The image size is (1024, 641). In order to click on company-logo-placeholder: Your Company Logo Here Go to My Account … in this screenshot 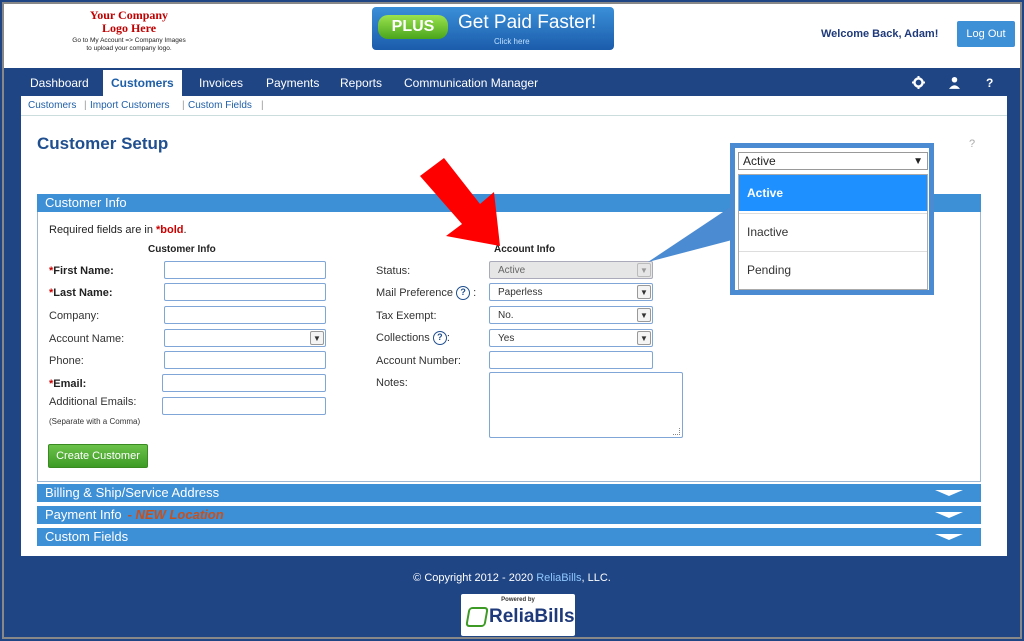, I will do `click(129, 31)`.